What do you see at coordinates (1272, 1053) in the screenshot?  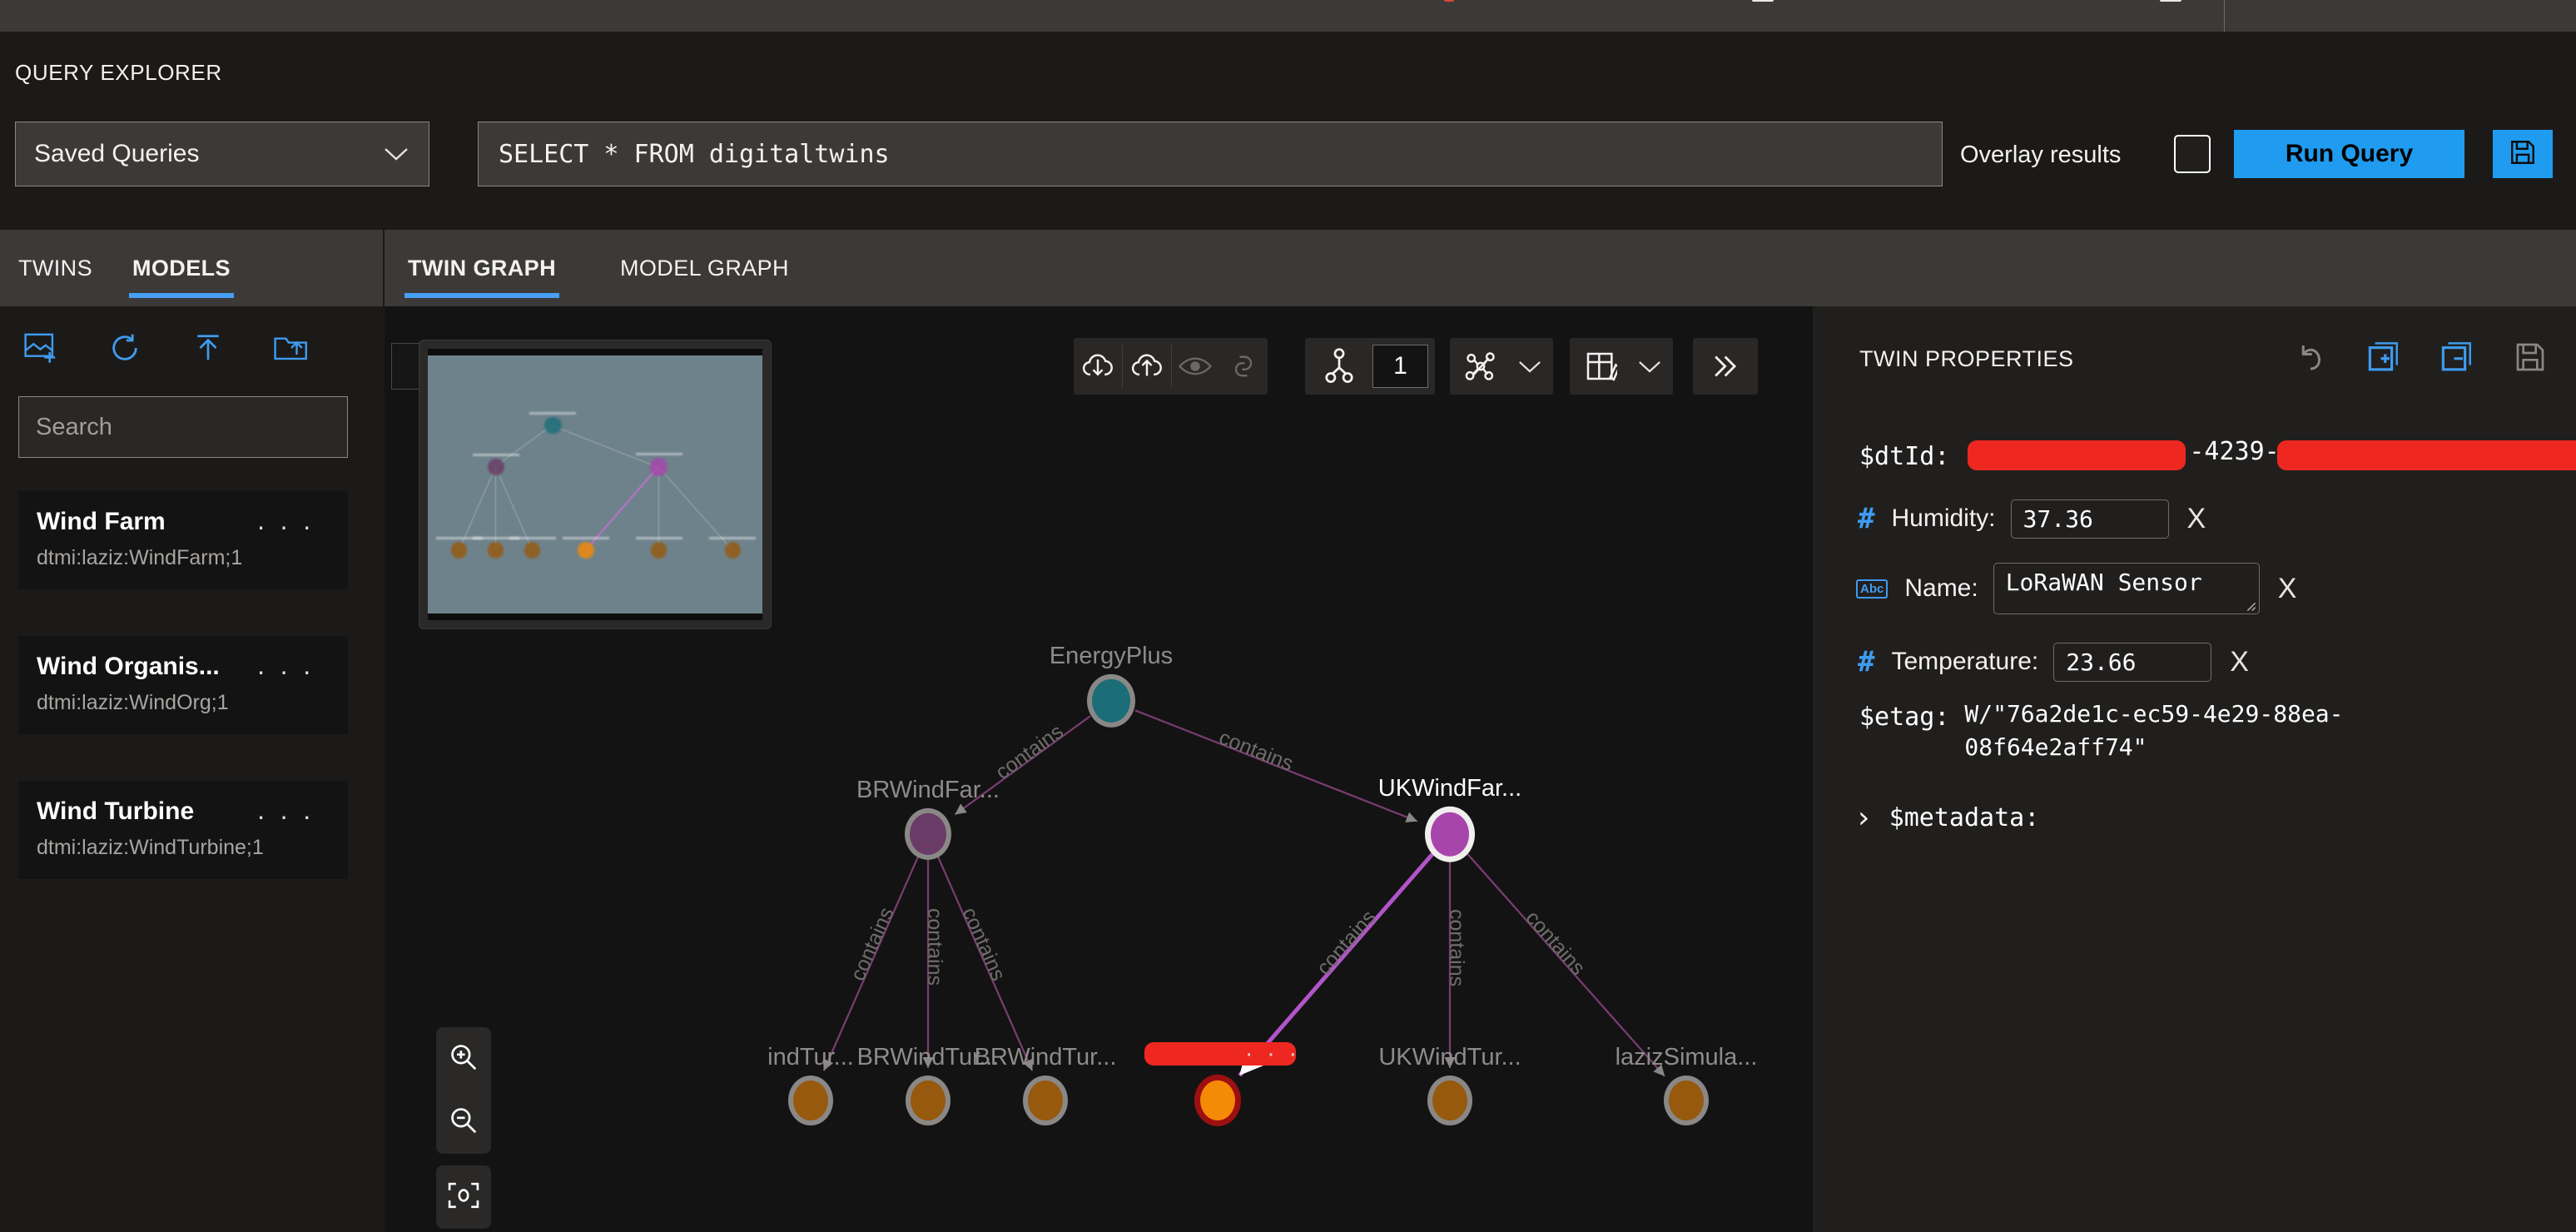 I see `graph-node-label-ellipsis: · · ·` at bounding box center [1272, 1053].